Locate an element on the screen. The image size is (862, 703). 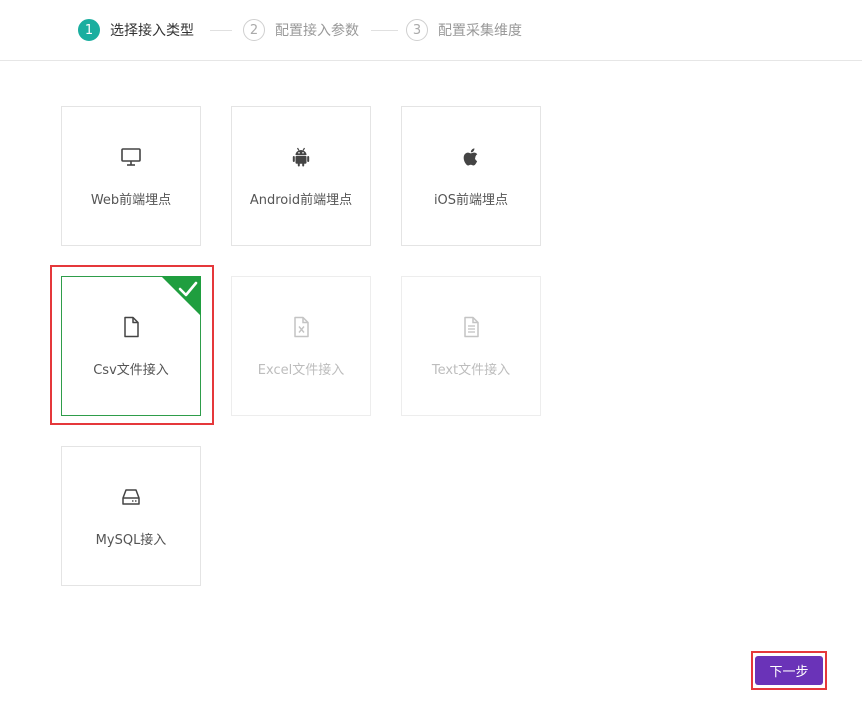
selected-check-badge is located at coordinates (181, 296).